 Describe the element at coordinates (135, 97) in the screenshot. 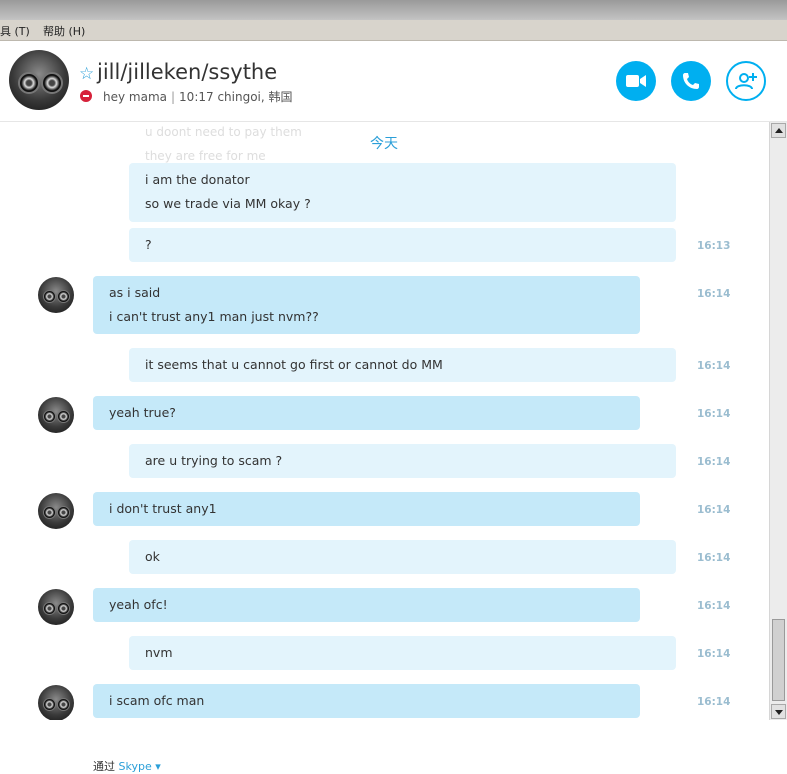

I see `contact-mood: hey mama` at that location.